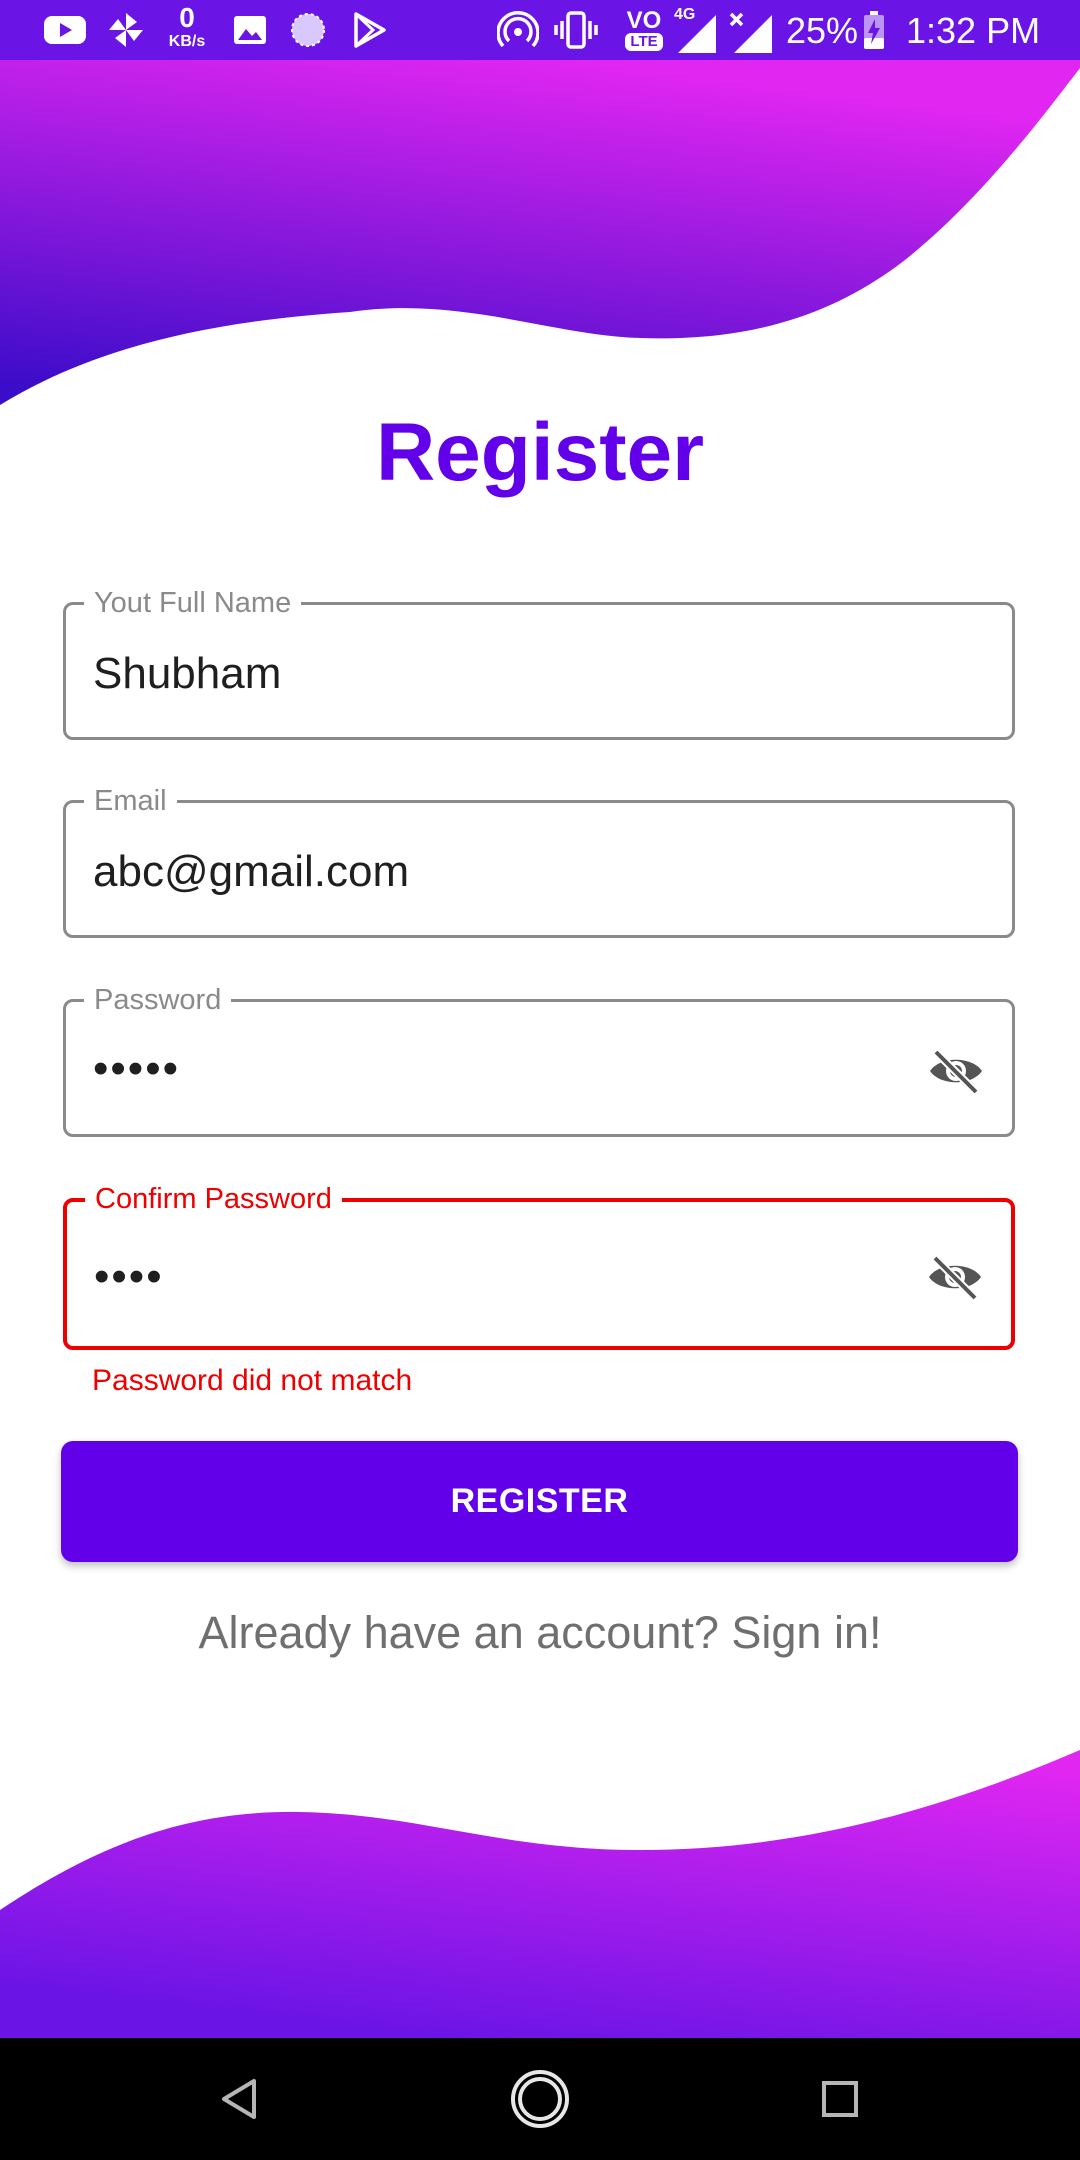 Image resolution: width=1080 pixels, height=2160 pixels. I want to click on sign-in-link: Already have an account? Sign in!, so click(540, 1633).